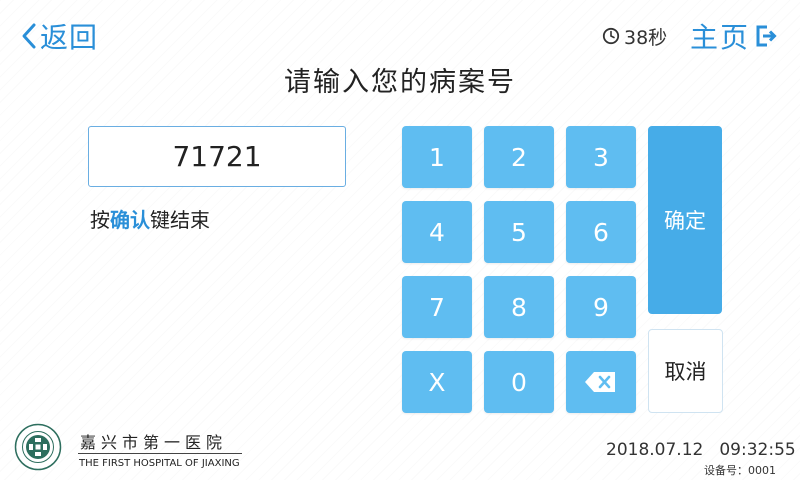 The width and height of the screenshot is (800, 480). I want to click on back-button: 返回, so click(59, 36).